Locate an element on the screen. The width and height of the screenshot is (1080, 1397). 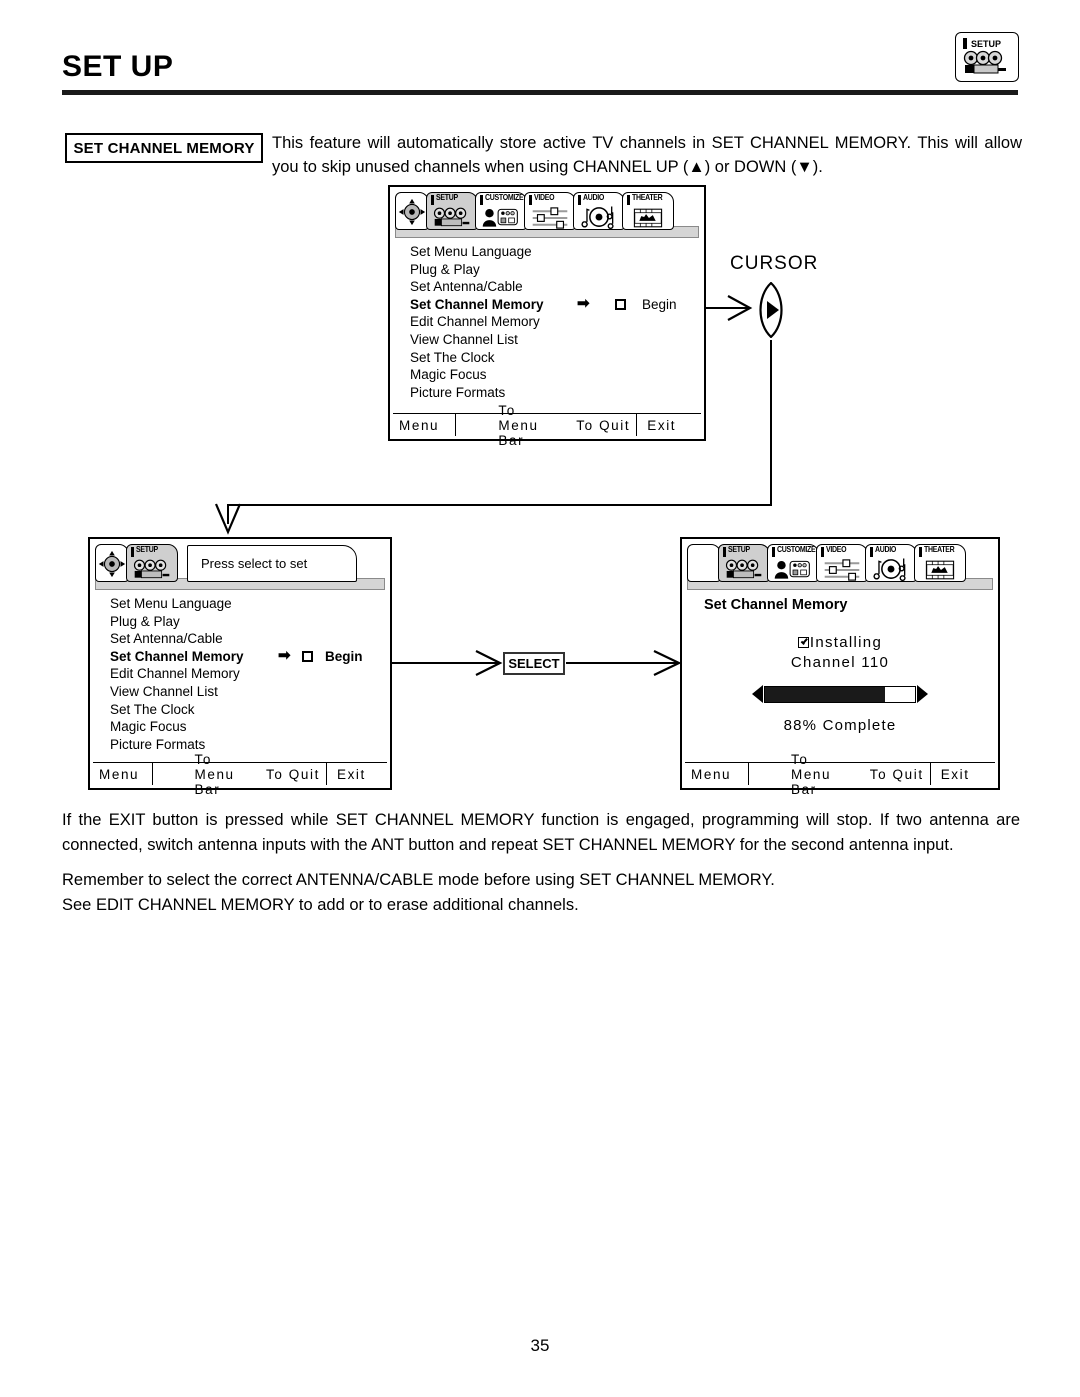
tab-blank is located at coordinates (704, 563).